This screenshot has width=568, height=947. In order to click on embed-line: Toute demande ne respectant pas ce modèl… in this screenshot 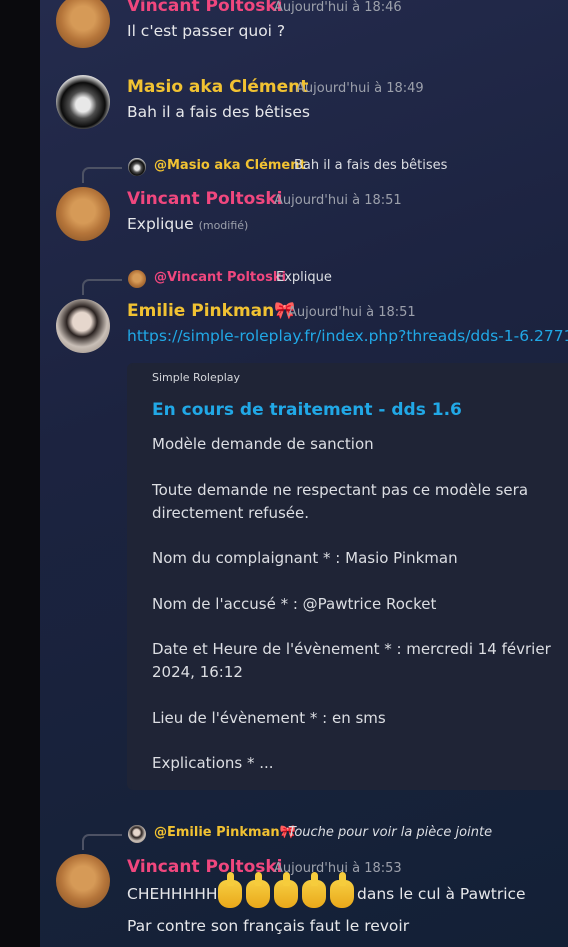, I will do `click(340, 490)`.